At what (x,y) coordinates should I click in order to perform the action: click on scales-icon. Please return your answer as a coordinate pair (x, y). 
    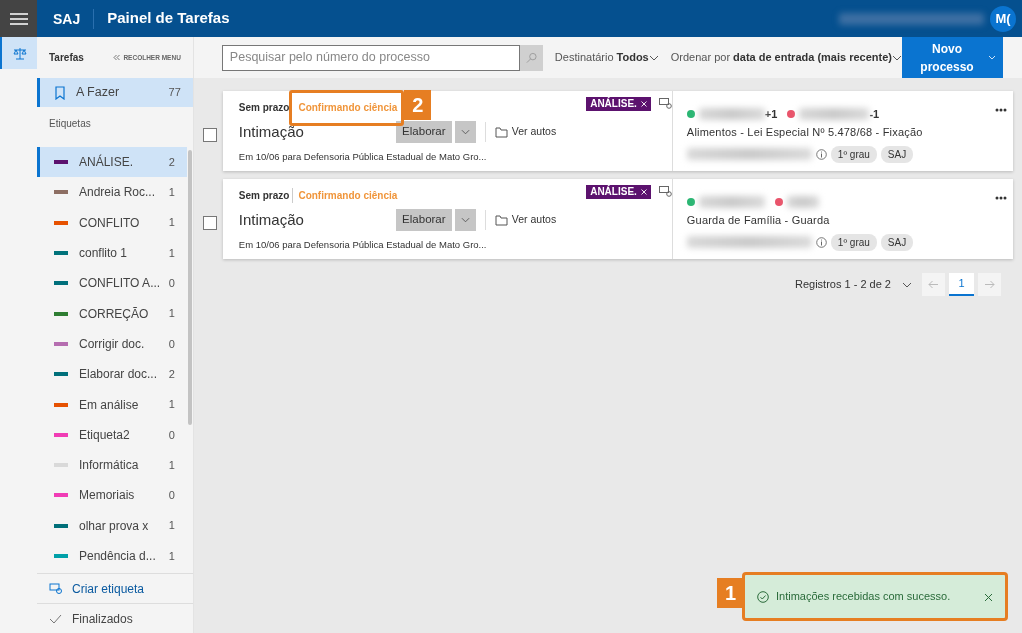
    Looking at the image, I should click on (19, 53).